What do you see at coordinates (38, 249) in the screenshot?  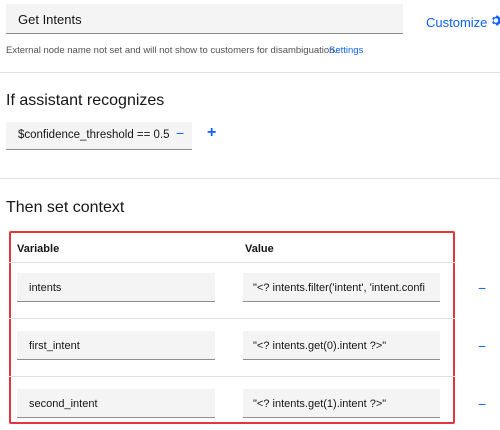 I see `column-header-variable: Variable` at bounding box center [38, 249].